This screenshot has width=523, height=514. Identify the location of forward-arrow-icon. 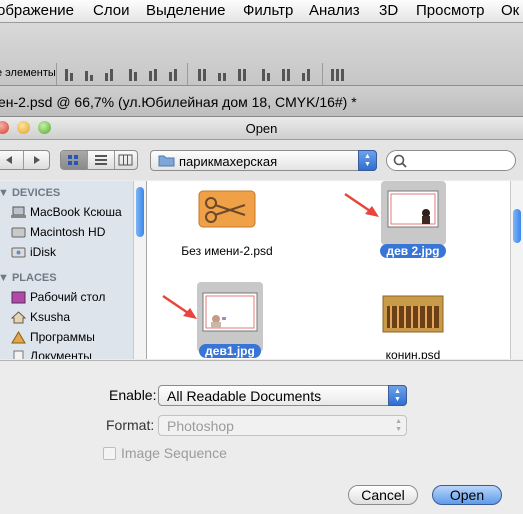
(37, 160).